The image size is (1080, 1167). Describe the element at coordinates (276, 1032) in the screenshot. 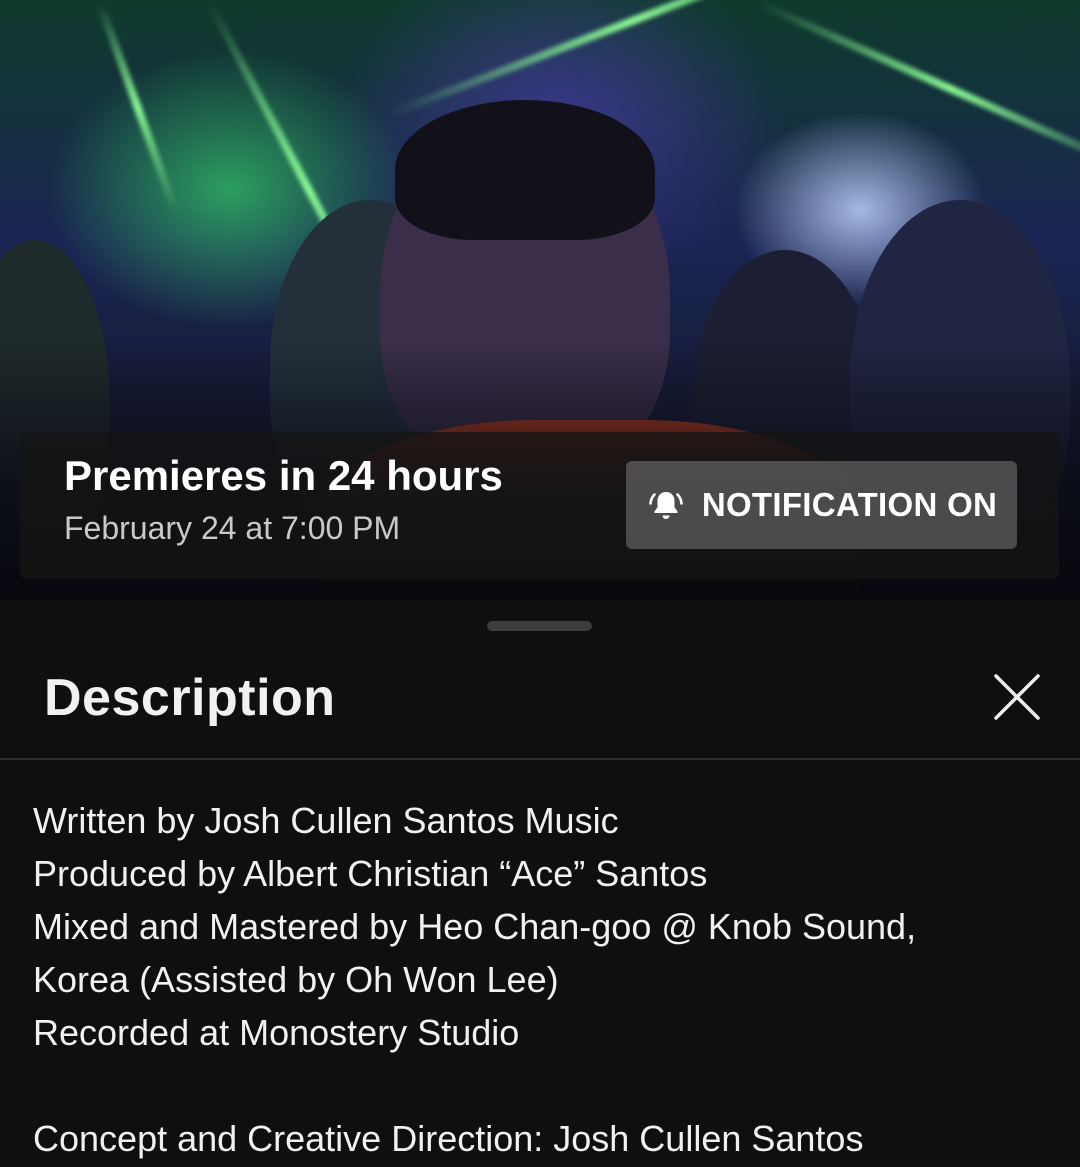

I see `description-line: Recorded at Monostery Studio` at that location.